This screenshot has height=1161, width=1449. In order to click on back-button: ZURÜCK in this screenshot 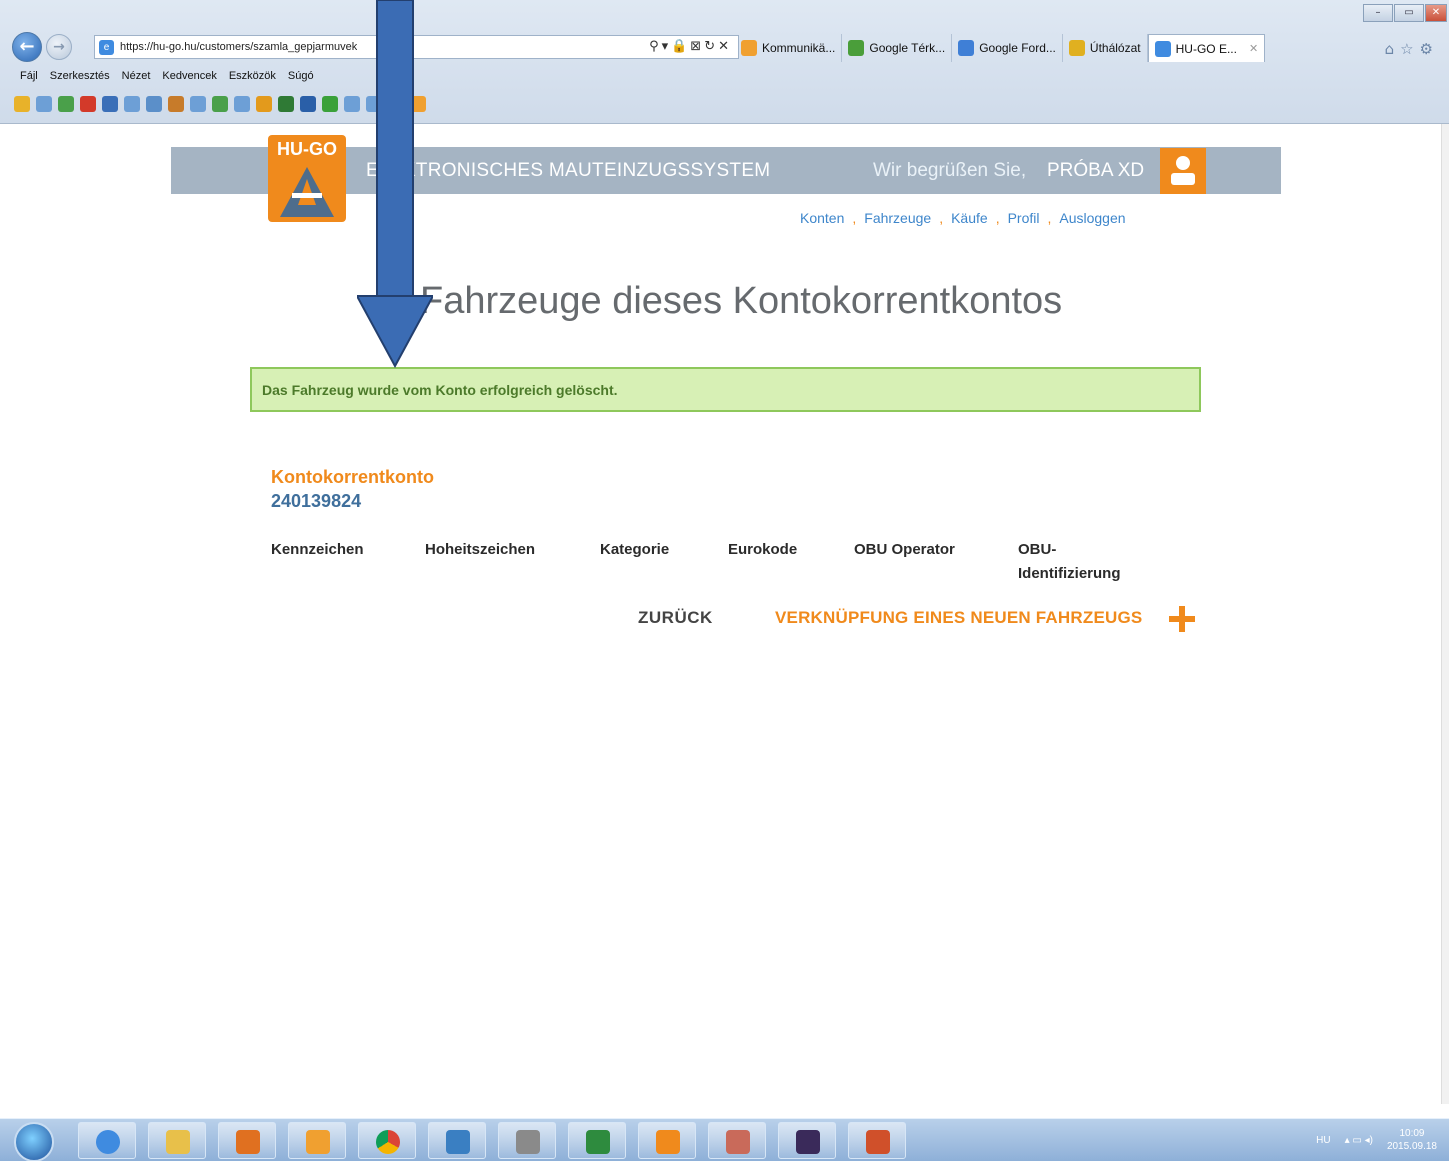, I will do `click(675, 618)`.